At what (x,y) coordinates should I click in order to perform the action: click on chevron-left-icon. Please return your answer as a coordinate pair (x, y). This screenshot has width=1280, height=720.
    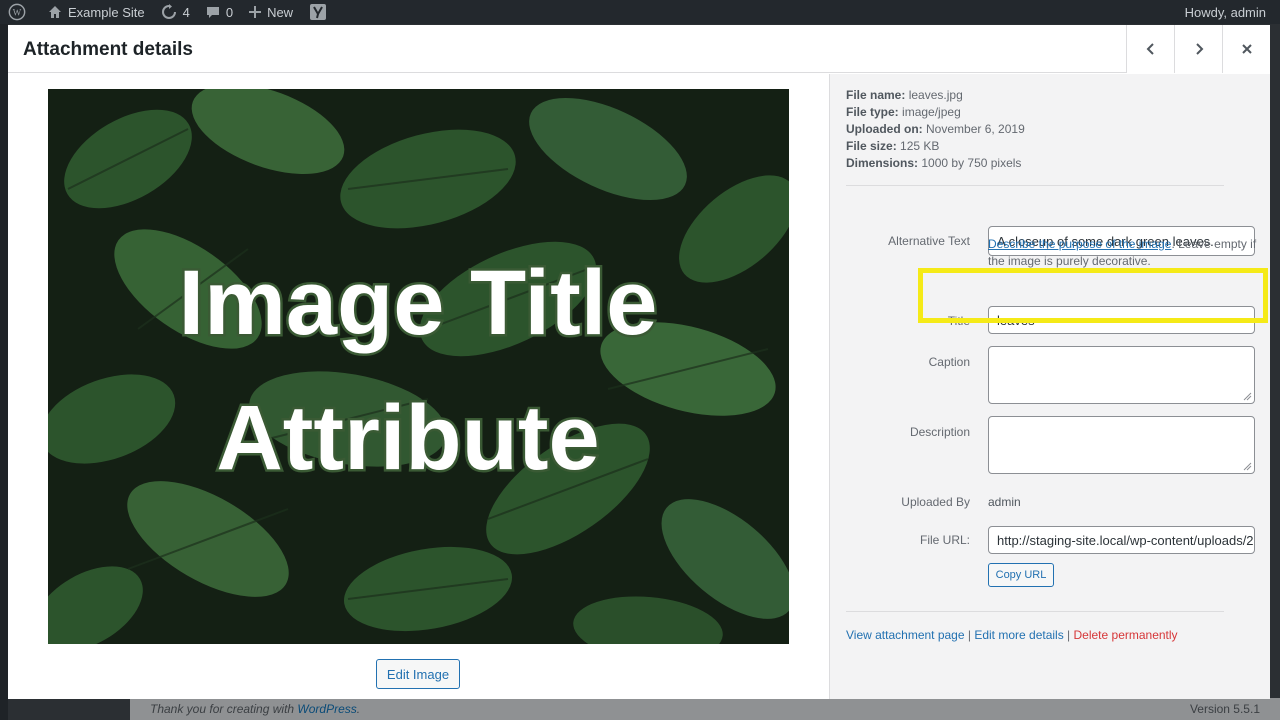
    Looking at the image, I should click on (1150, 49).